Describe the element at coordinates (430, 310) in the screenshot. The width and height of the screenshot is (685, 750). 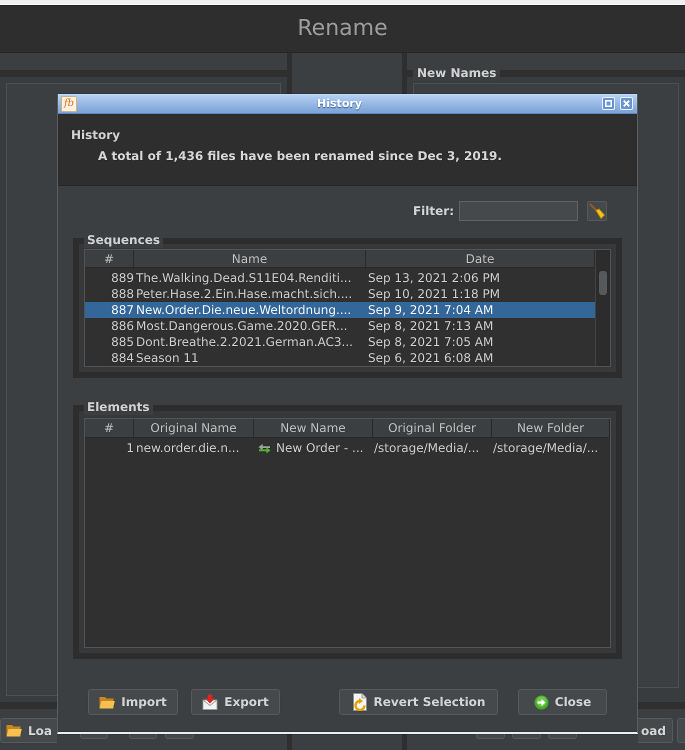
I see `table-cell-text: Sep 9, 2021 7:04 AM` at that location.